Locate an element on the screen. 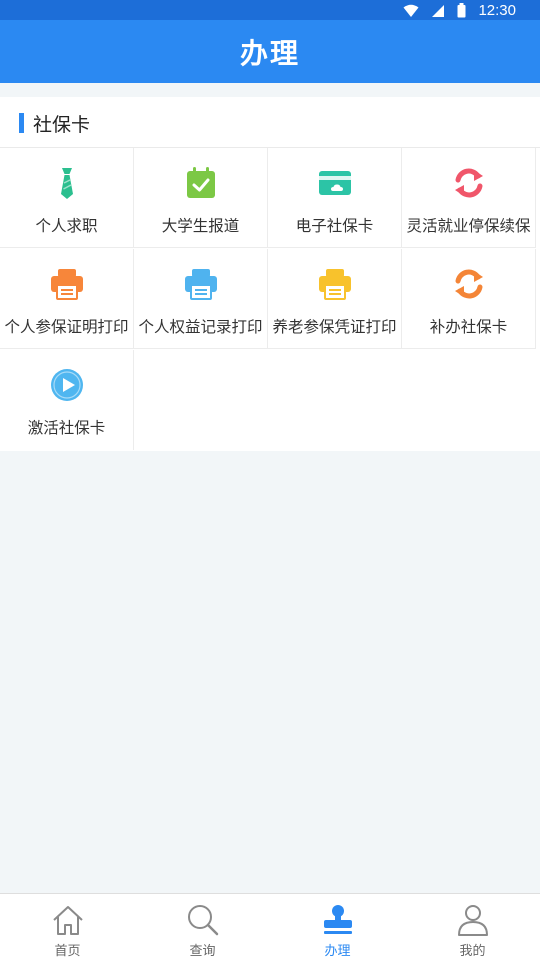  tab-label: 我的 is located at coordinates (472, 951).